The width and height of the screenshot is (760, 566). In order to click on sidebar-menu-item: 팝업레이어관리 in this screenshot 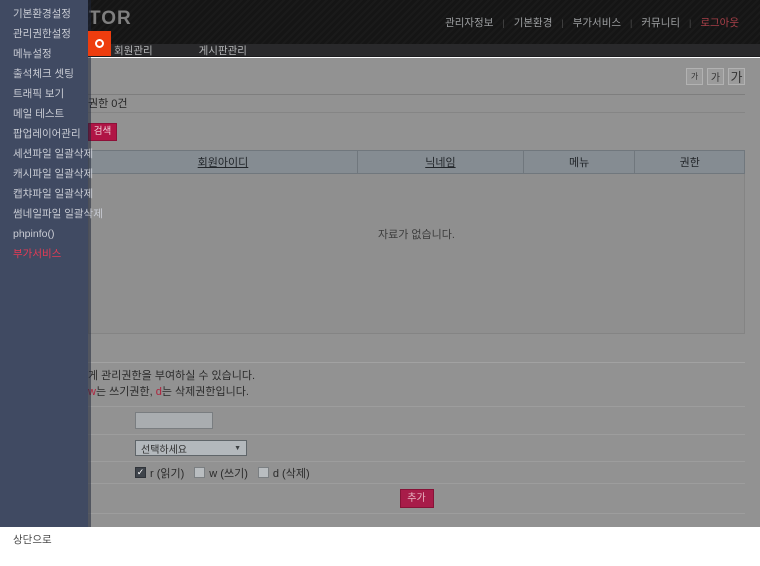, I will do `click(50, 134)`.